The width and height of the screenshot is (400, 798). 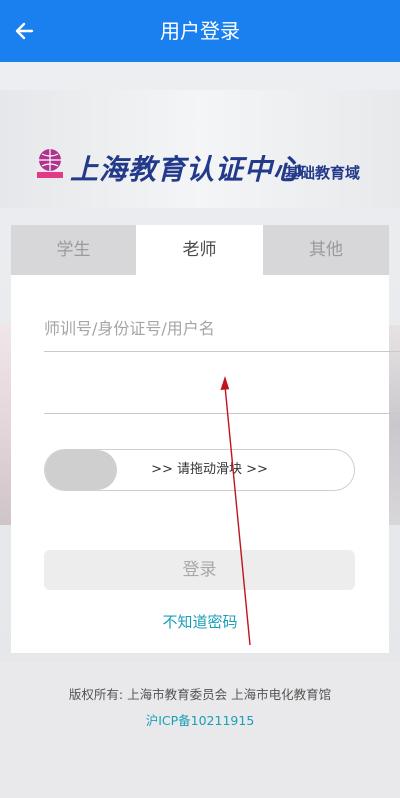 I want to click on tab-other: 其他, so click(x=326, y=250).